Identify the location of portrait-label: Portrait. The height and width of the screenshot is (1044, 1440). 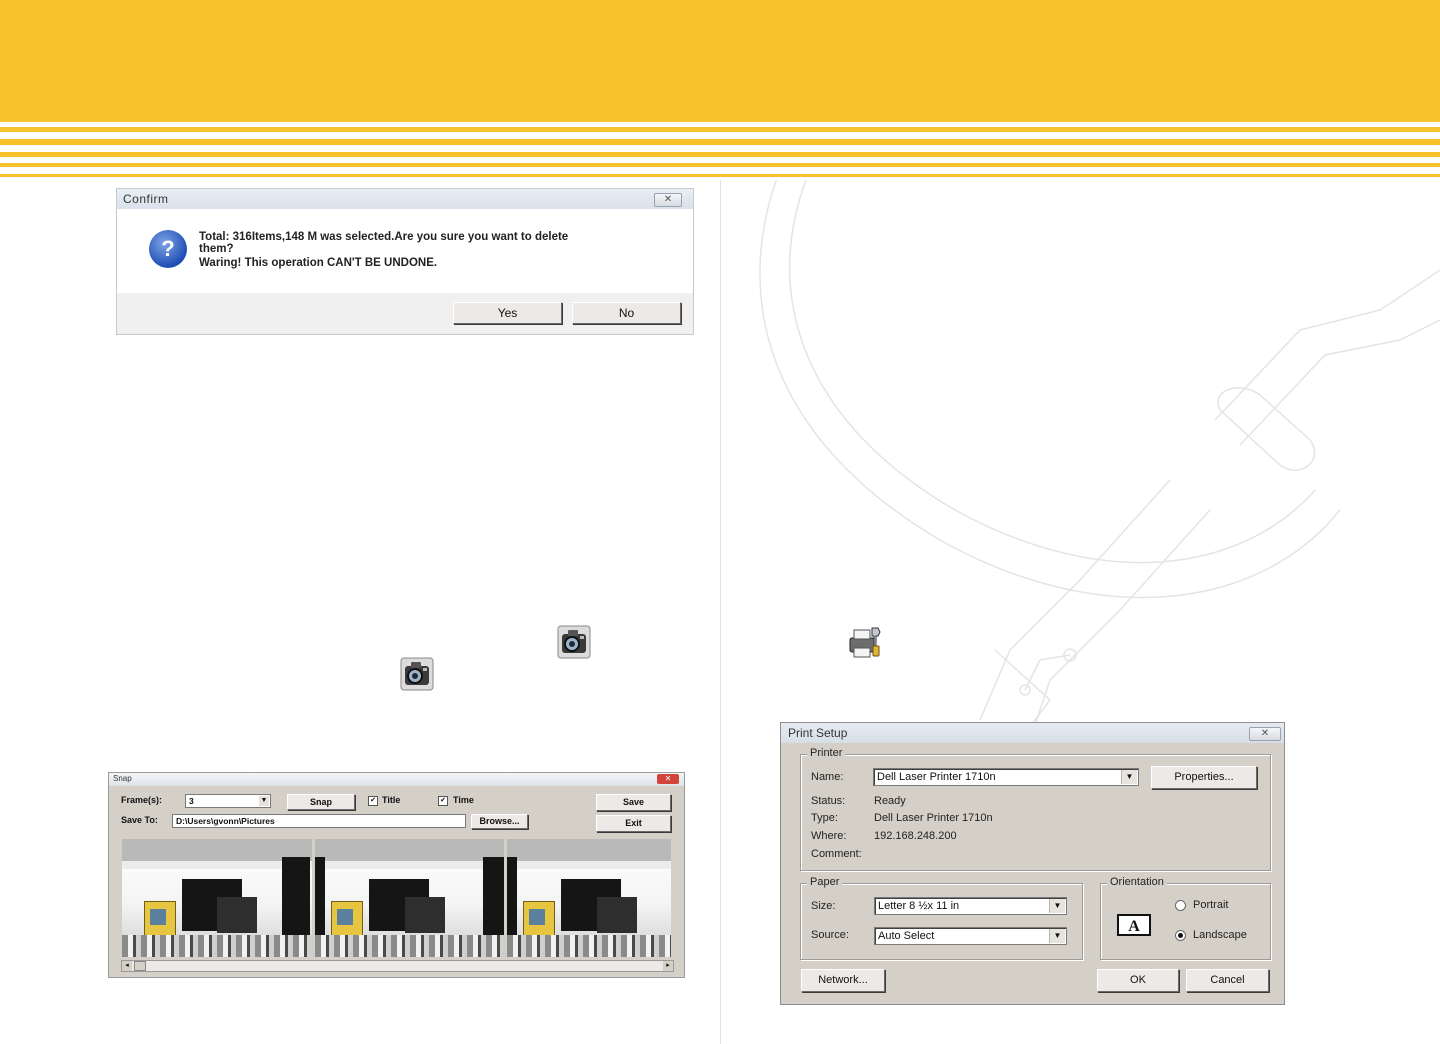
(1211, 905).